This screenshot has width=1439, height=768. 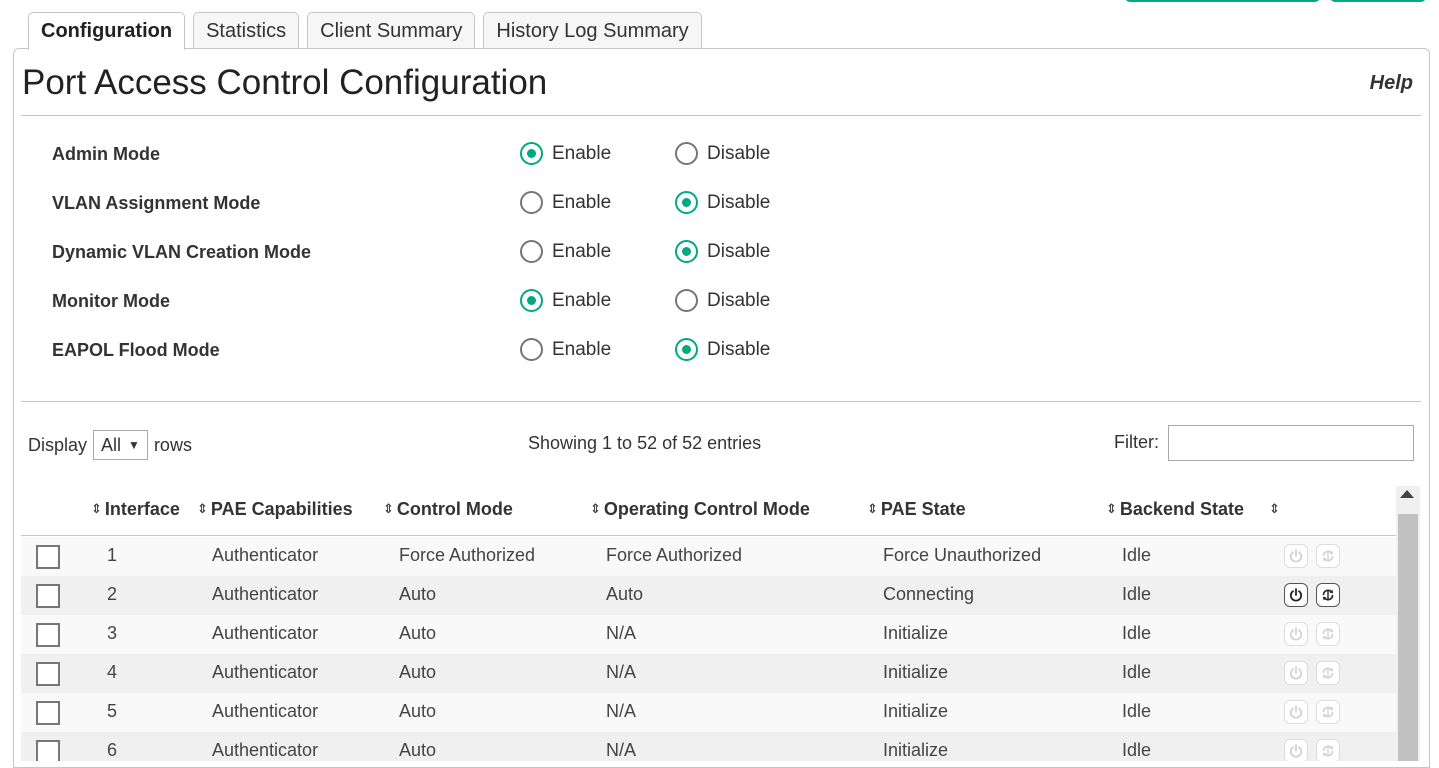 I want to click on table-row: 3 Authenticator Auto N/A Initialize Idle, so click(x=708, y=634).